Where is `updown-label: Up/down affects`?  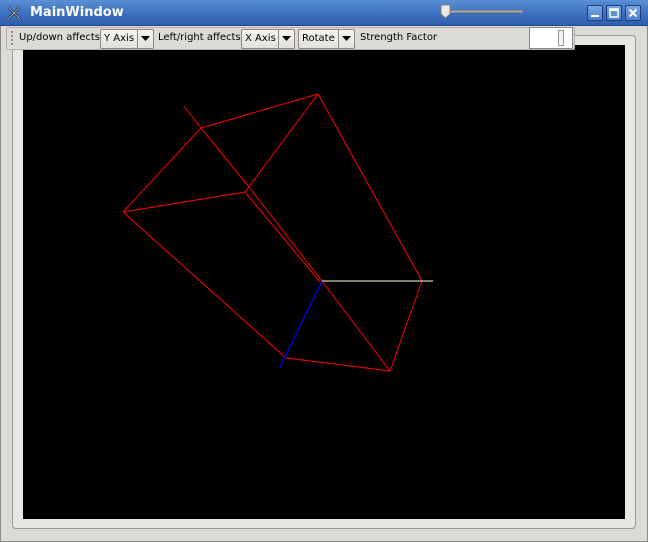 updown-label: Up/down affects is located at coordinates (59, 37).